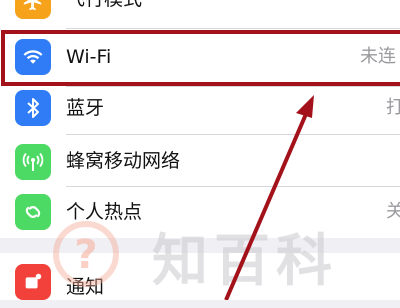  Describe the element at coordinates (33, 57) in the screenshot. I see `wifi-icon` at that location.